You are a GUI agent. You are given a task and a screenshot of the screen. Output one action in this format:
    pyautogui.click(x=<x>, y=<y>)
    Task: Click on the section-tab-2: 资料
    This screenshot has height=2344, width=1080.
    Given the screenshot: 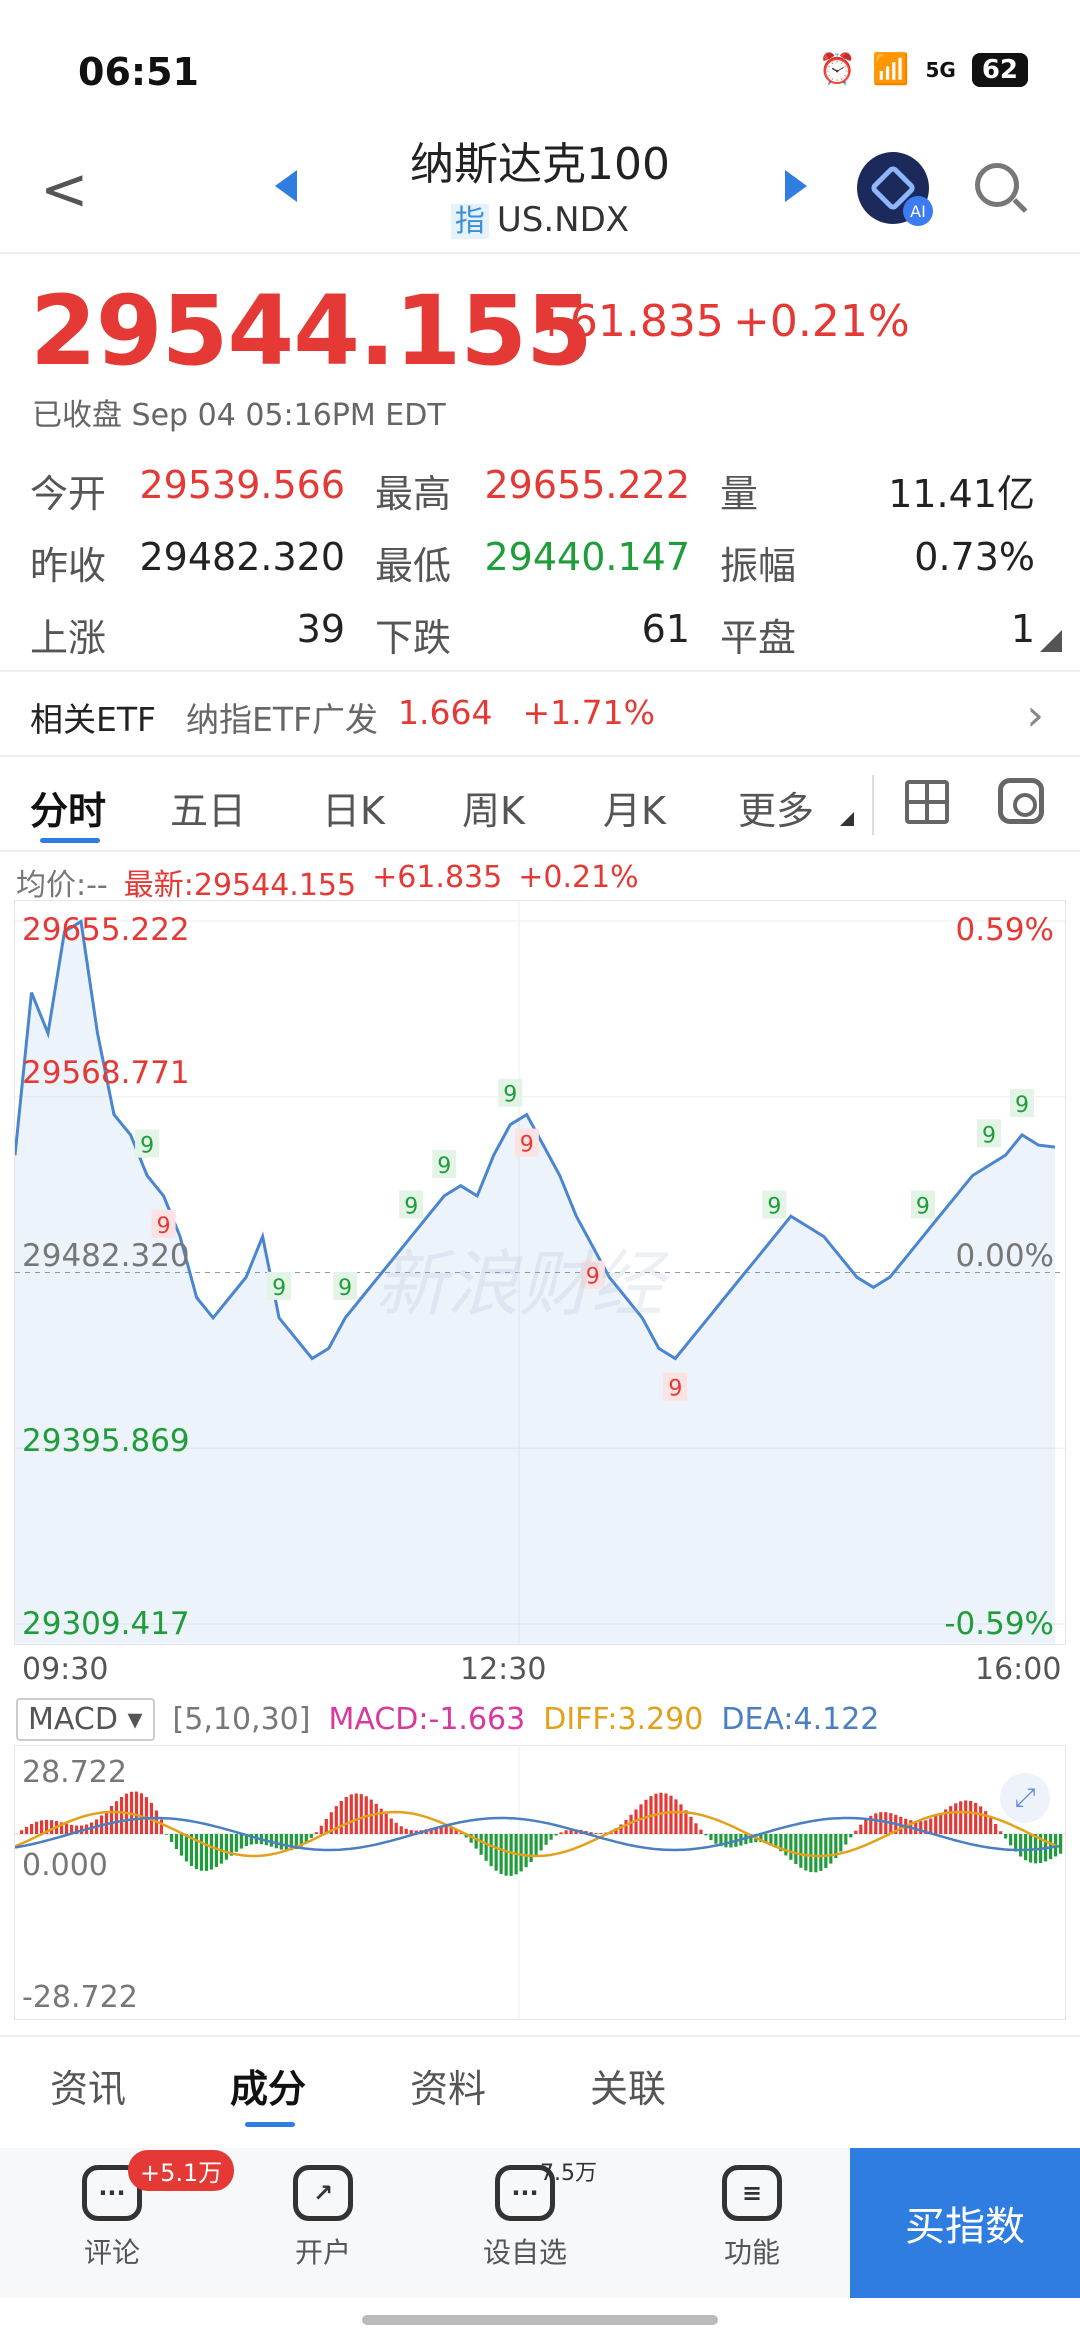 What is the action you would take?
    pyautogui.click(x=448, y=2085)
    